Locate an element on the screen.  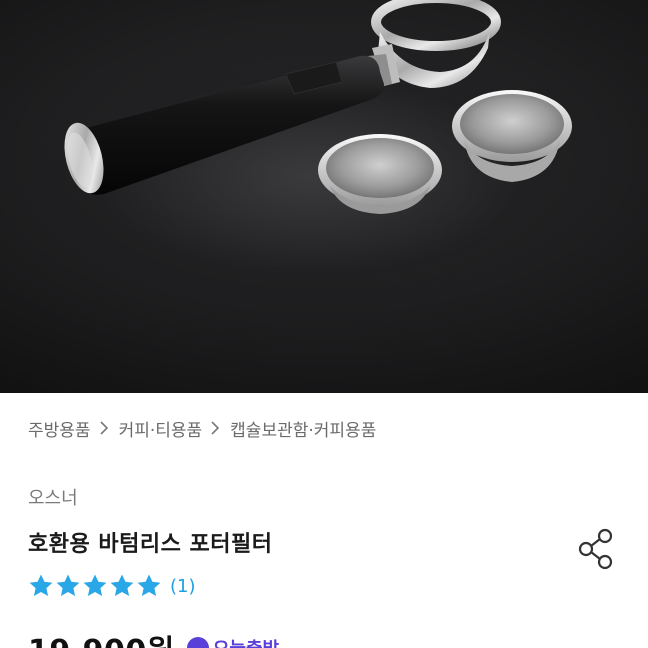
rating-summary: (1) is located at coordinates (112, 586).